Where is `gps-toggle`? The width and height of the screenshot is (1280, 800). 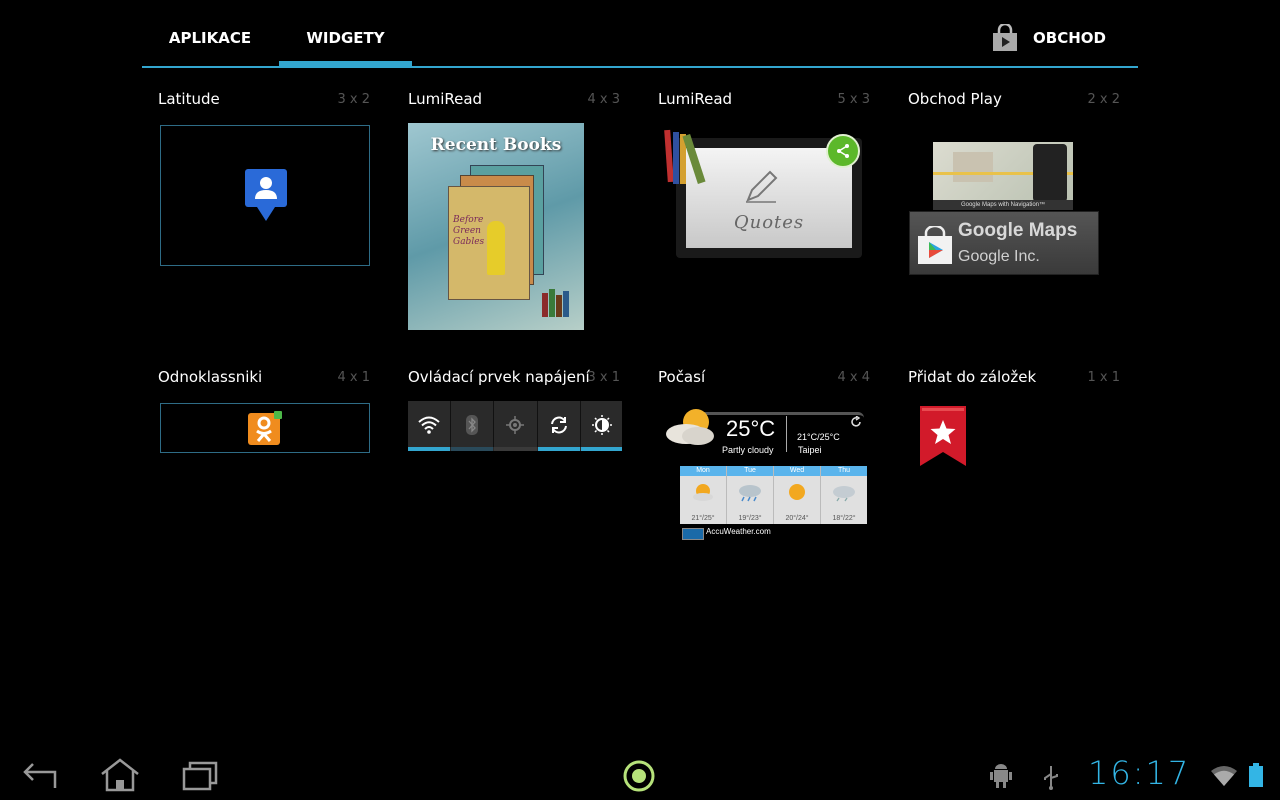 gps-toggle is located at coordinates (516, 426).